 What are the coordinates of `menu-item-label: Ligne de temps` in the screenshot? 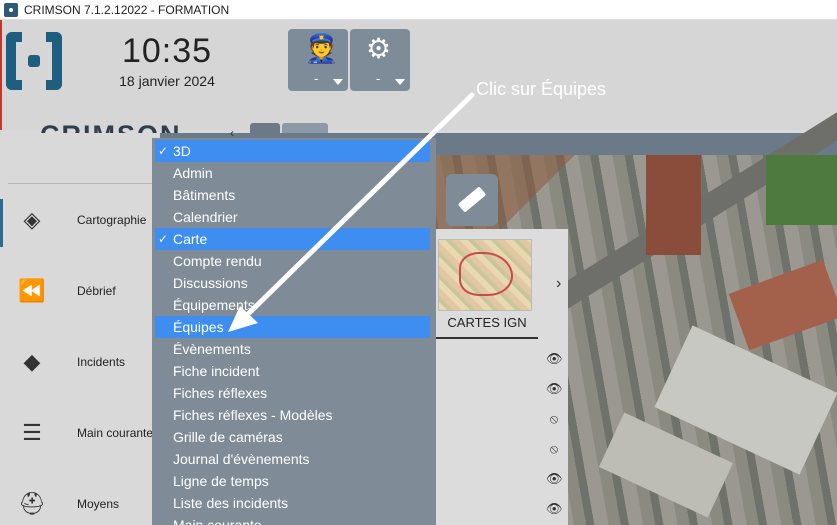 It's located at (221, 481).